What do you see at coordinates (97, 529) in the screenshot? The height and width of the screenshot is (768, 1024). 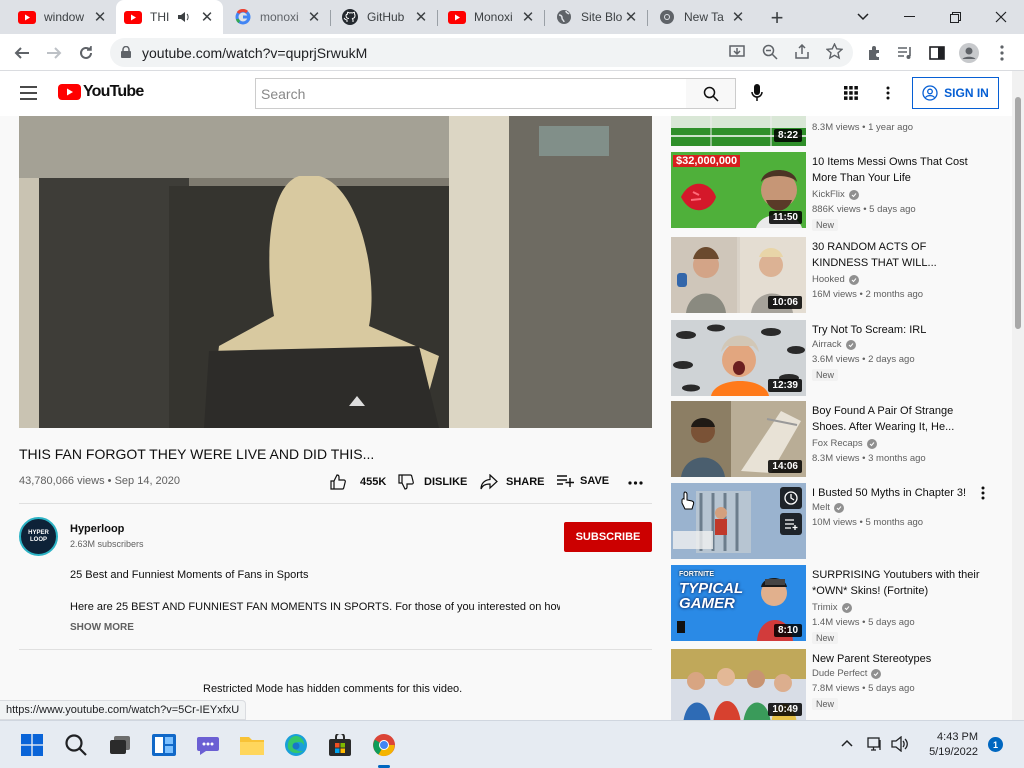 I see `channel-name: Hyperloop` at bounding box center [97, 529].